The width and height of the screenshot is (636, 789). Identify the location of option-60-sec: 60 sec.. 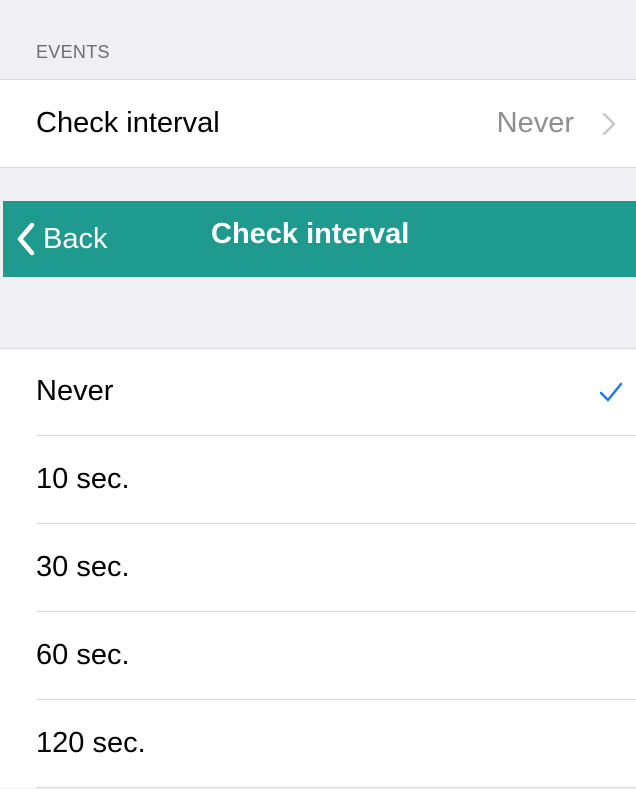
(318, 656).